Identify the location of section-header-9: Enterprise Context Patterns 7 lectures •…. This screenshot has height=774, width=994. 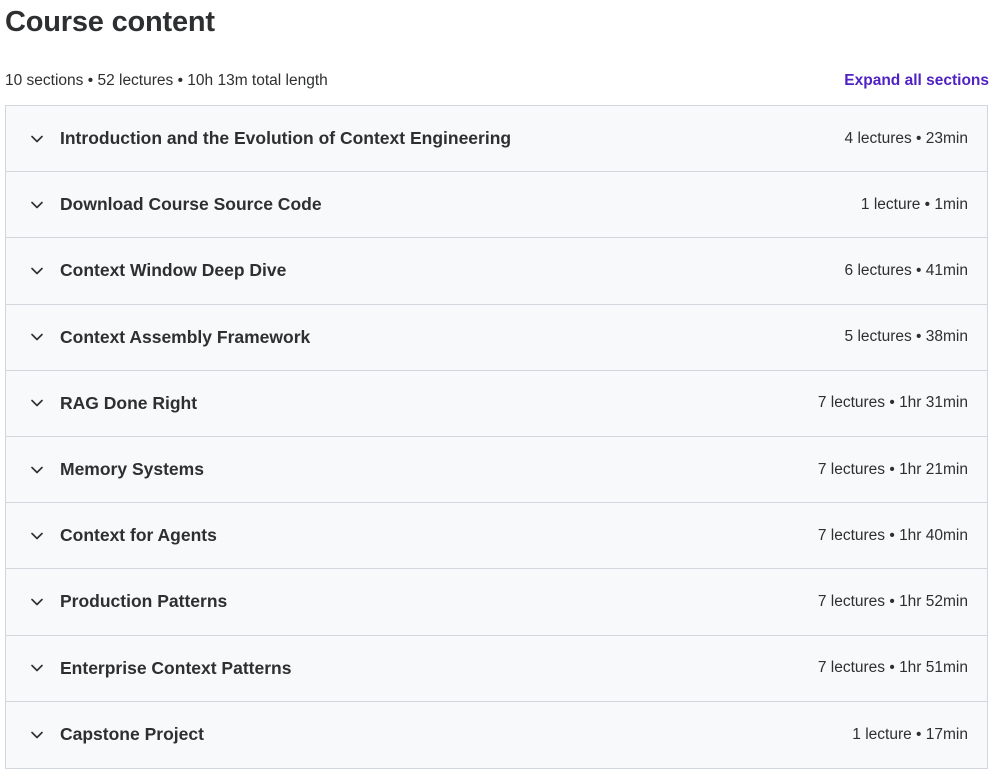
(496, 668).